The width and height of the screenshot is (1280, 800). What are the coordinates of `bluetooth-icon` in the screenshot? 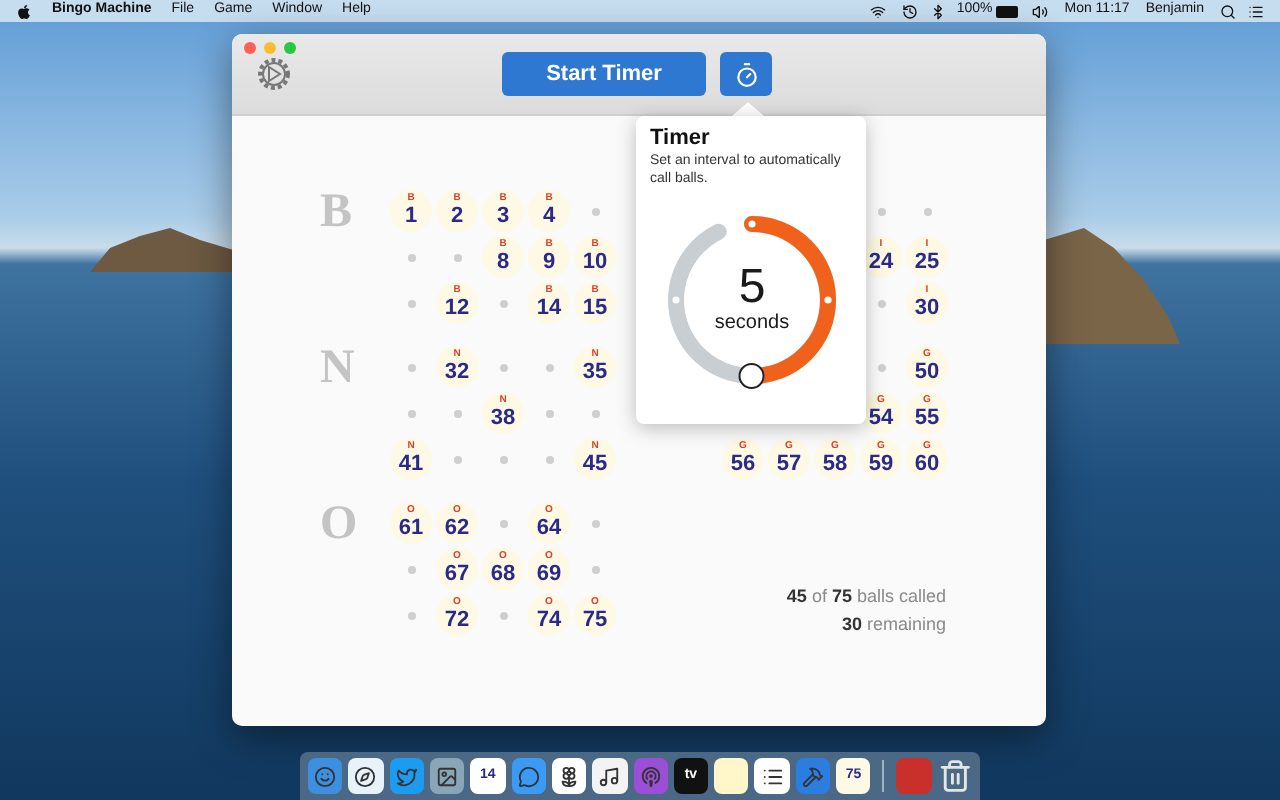 It's located at (938, 11).